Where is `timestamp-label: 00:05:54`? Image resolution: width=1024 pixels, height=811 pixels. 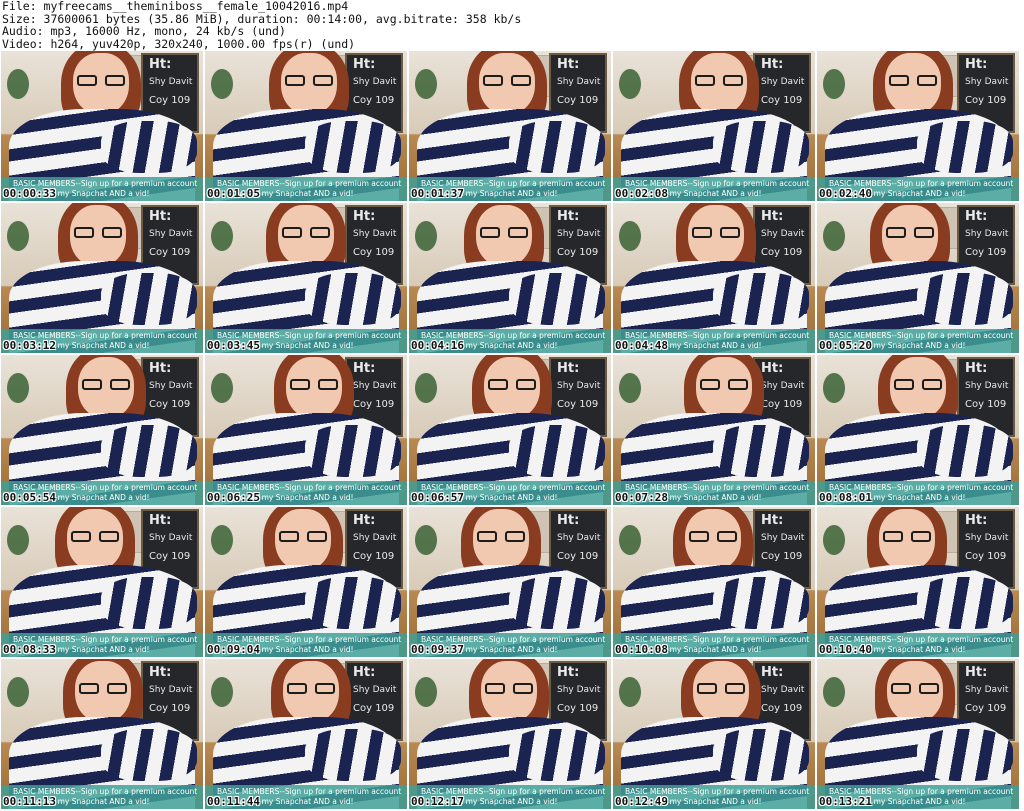 timestamp-label: 00:05:54 is located at coordinates (29, 497).